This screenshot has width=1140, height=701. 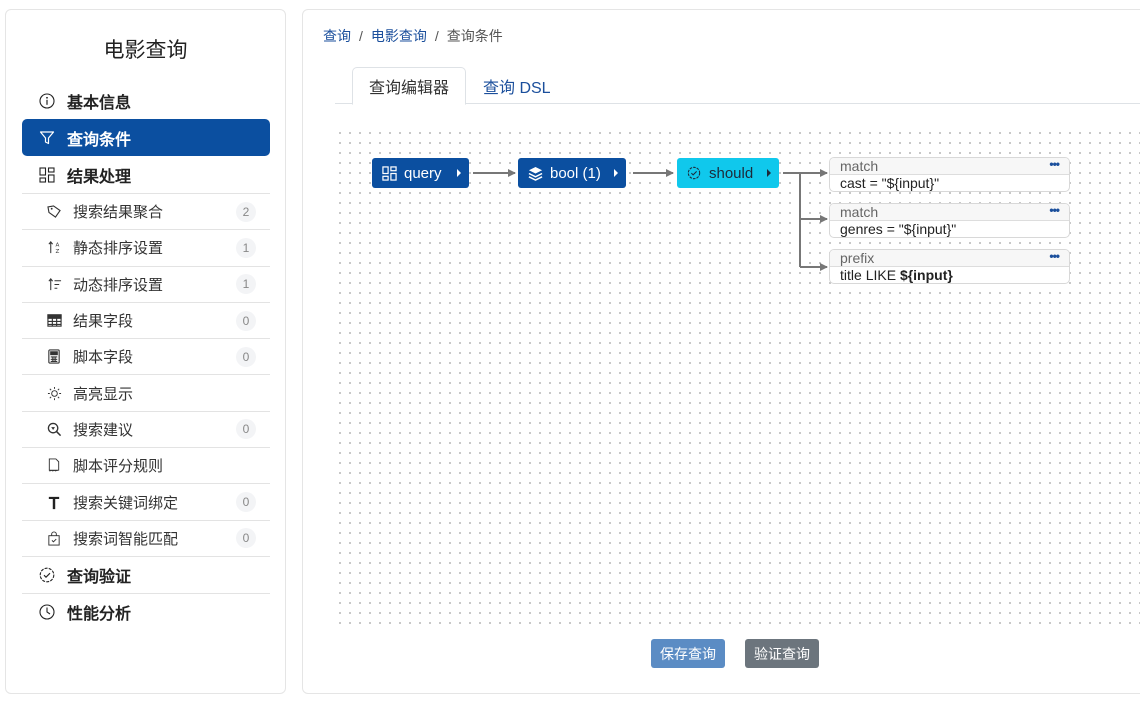 I want to click on leaf-match-cast: match ••• cast = "${input}", so click(x=949, y=174).